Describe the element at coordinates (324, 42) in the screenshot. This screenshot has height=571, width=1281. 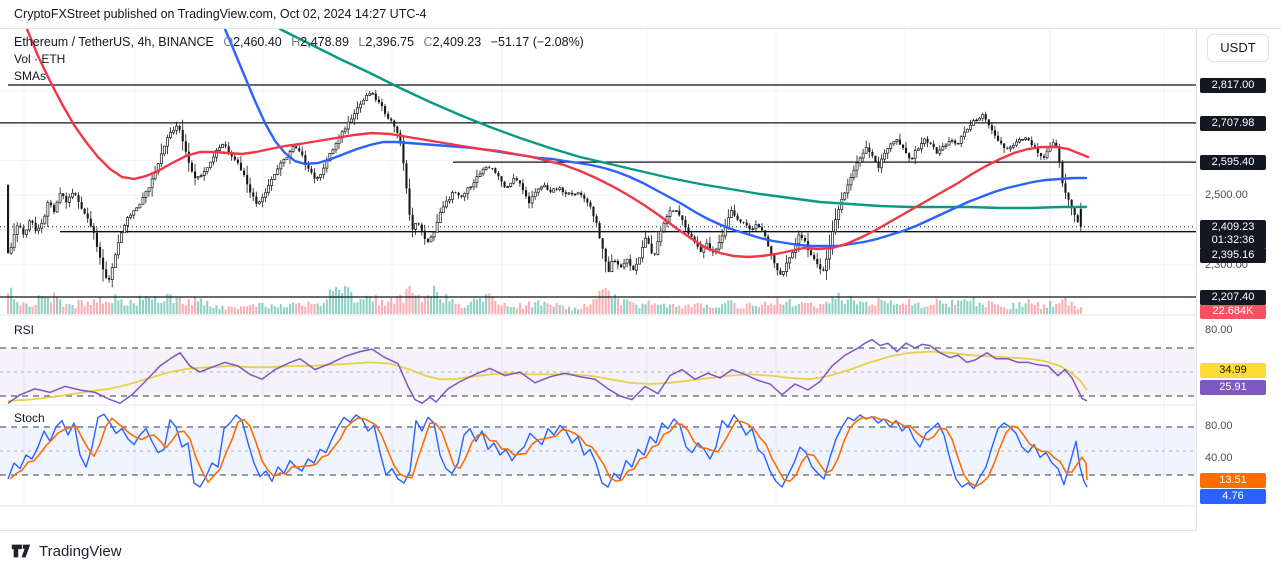
I see `high-value: 2,478.89` at that location.